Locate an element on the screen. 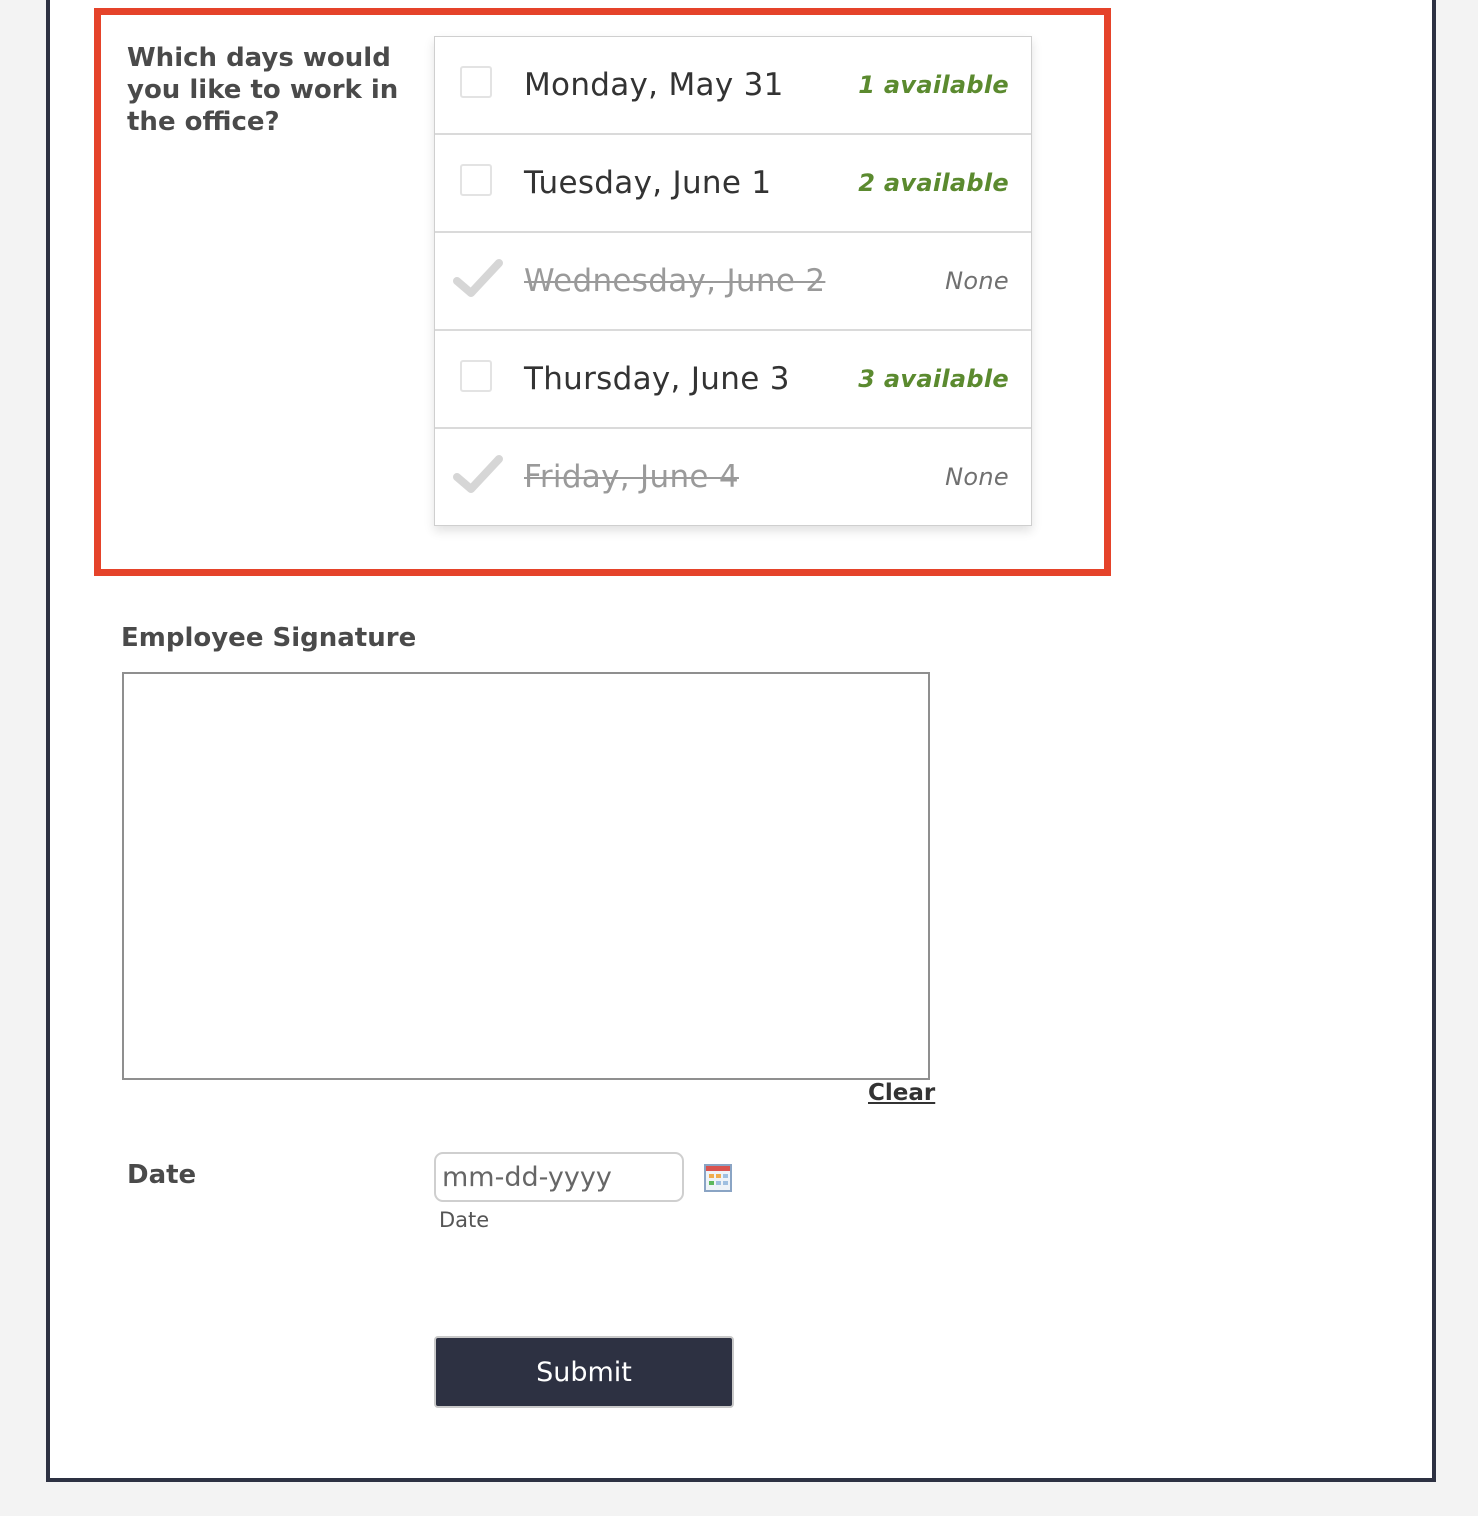  signature-pad is located at coordinates (526, 876).